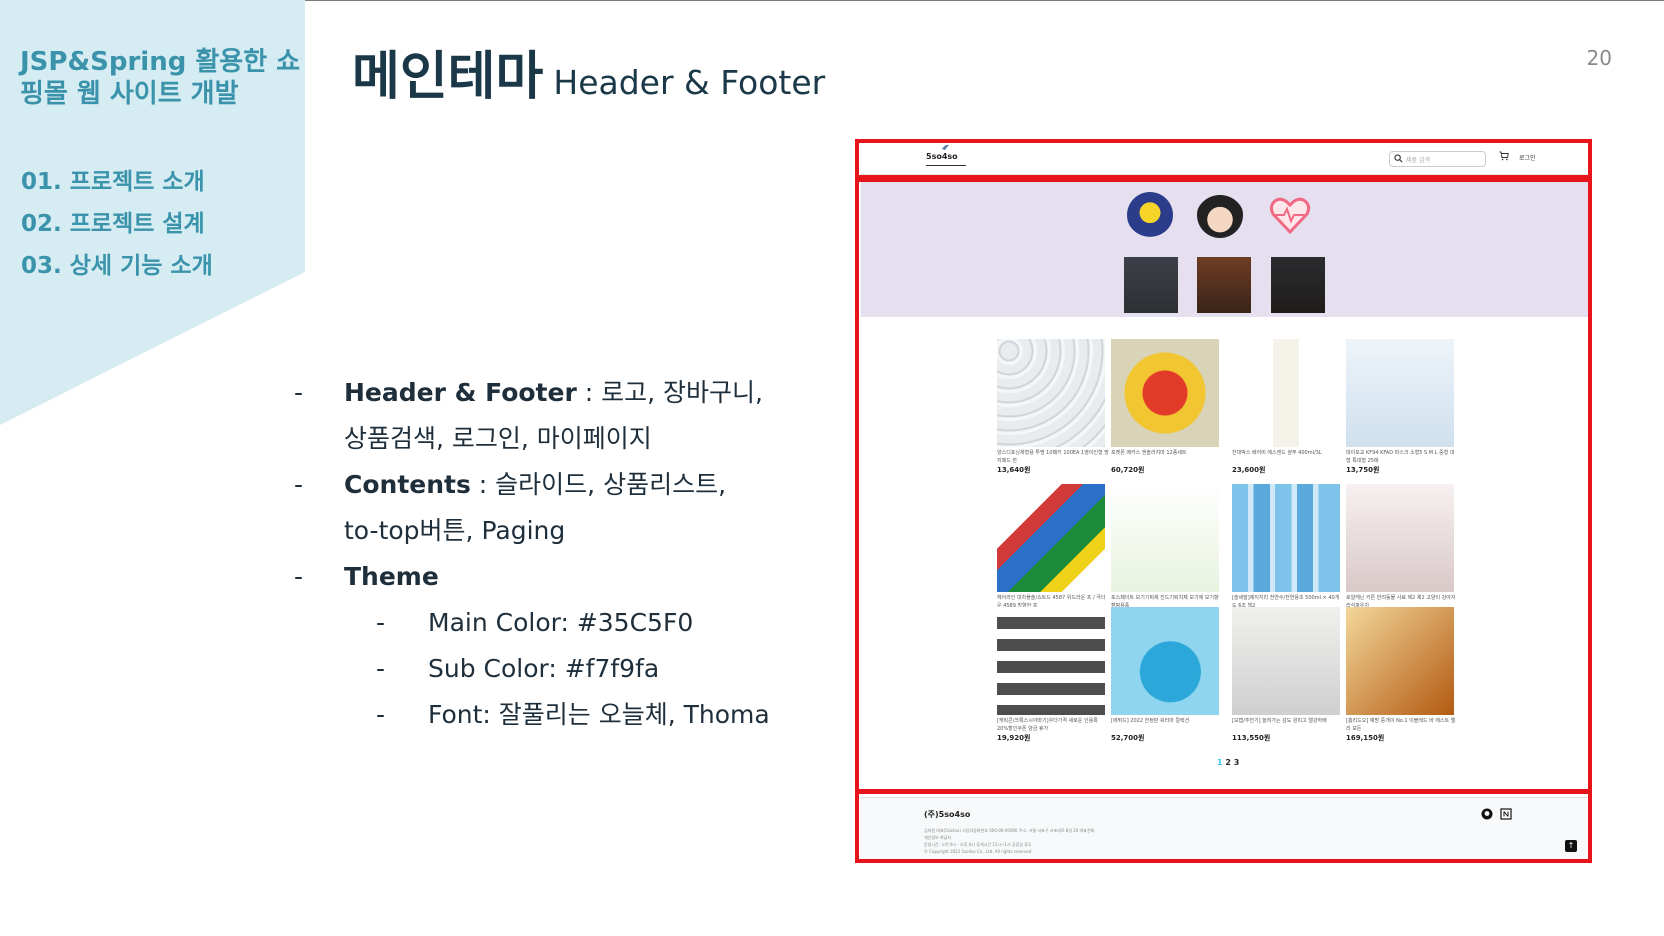  Describe the element at coordinates (498, 438) in the screenshot. I see `bullet-text-cont: 상품검색, 로그인, 마이페이지` at that location.